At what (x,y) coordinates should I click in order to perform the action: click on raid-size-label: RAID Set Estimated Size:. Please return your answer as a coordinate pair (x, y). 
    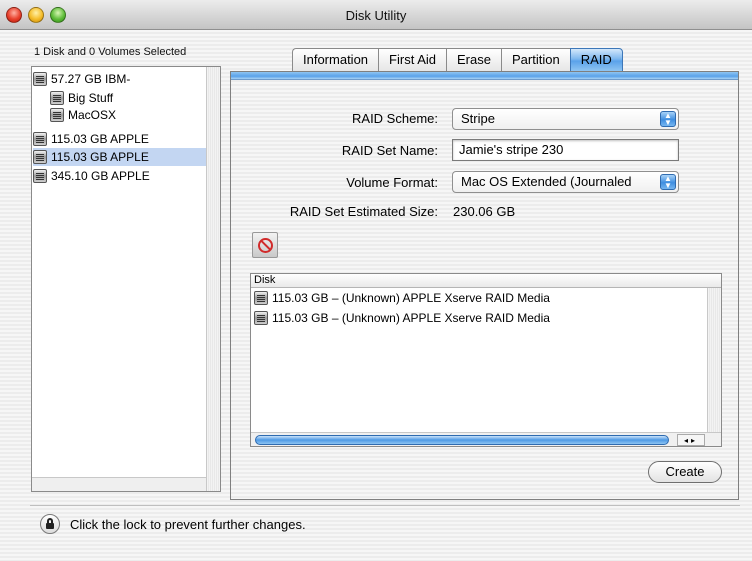
    Looking at the image, I should click on (363, 211).